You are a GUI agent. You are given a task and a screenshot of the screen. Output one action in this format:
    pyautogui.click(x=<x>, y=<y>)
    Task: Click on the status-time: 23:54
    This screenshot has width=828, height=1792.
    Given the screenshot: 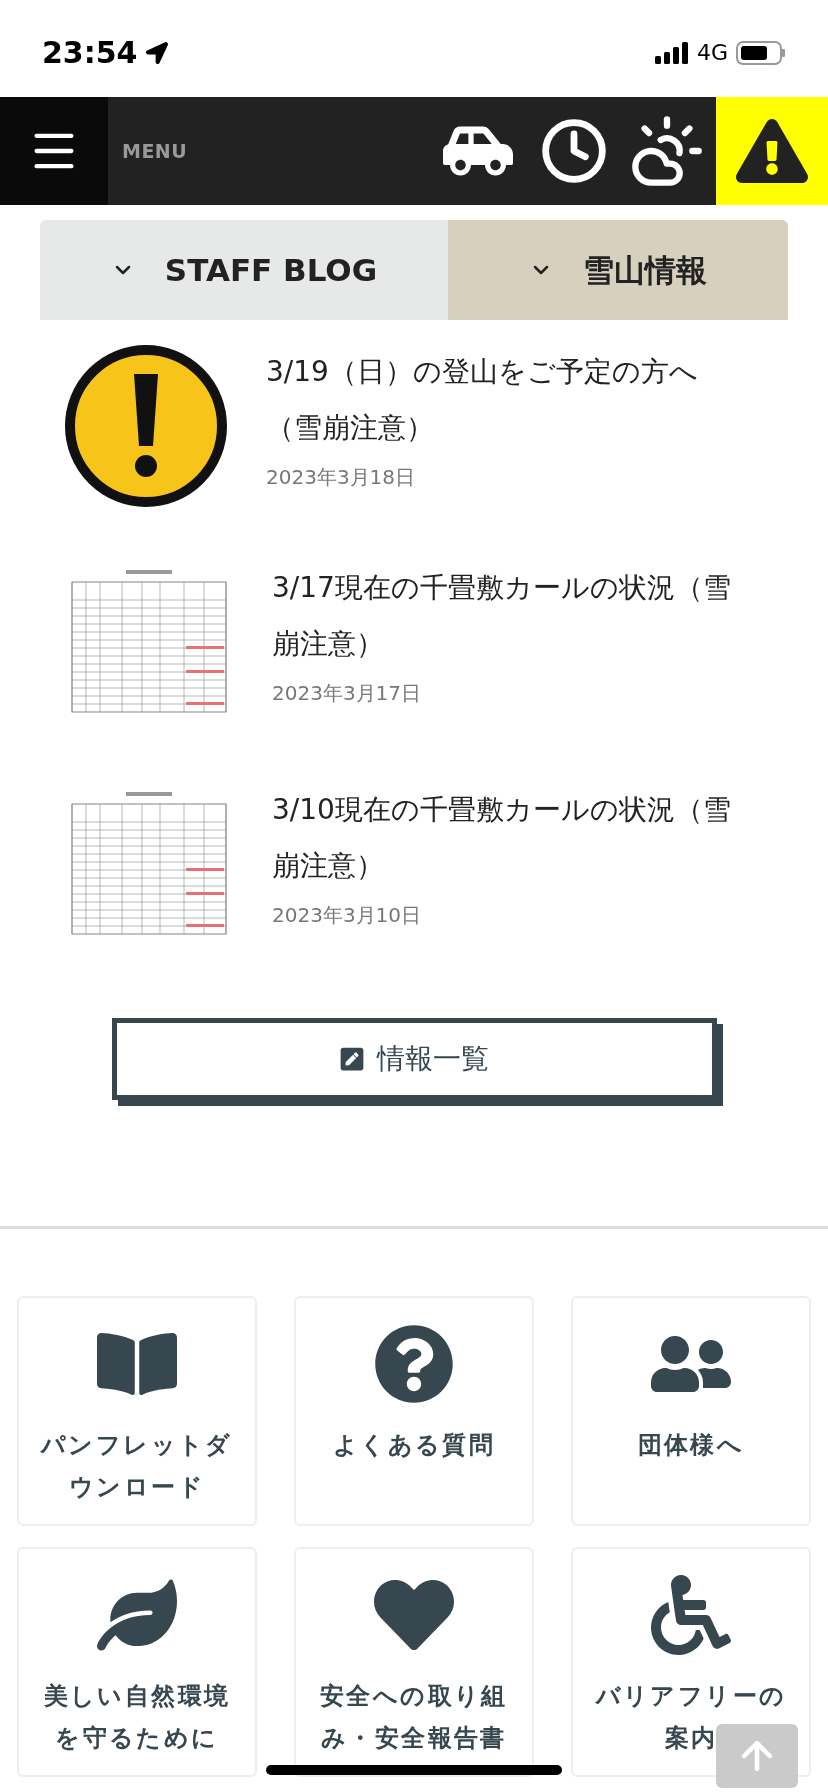 What is the action you would take?
    pyautogui.click(x=90, y=53)
    